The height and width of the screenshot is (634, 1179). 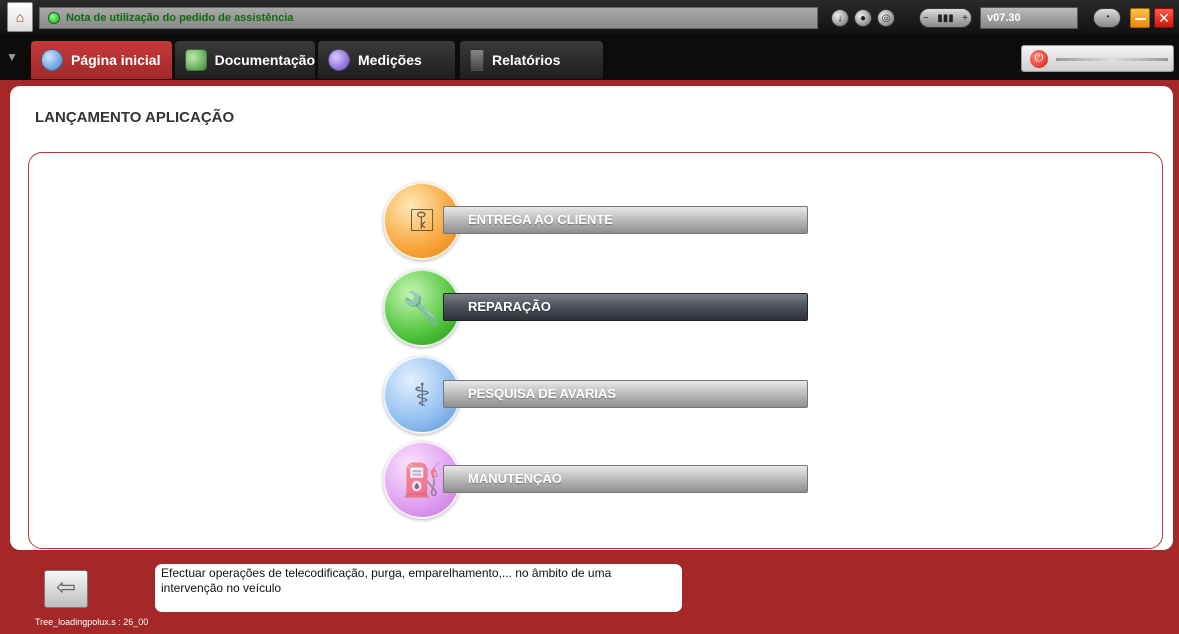 I want to click on tab-pagina-inicial: Página inicial, so click(x=101, y=60).